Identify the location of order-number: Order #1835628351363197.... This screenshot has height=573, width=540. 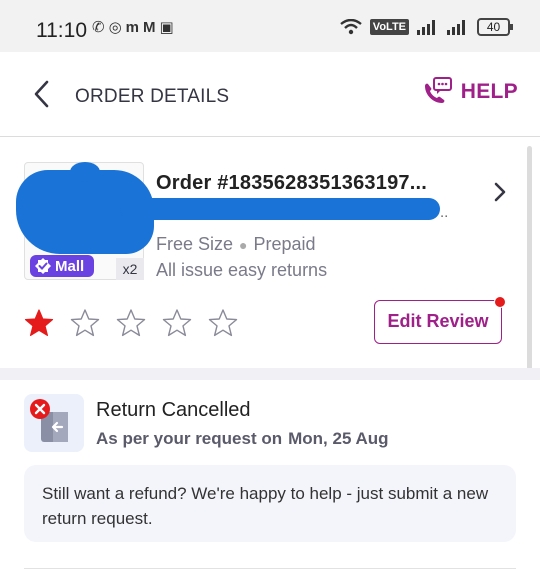
(291, 183).